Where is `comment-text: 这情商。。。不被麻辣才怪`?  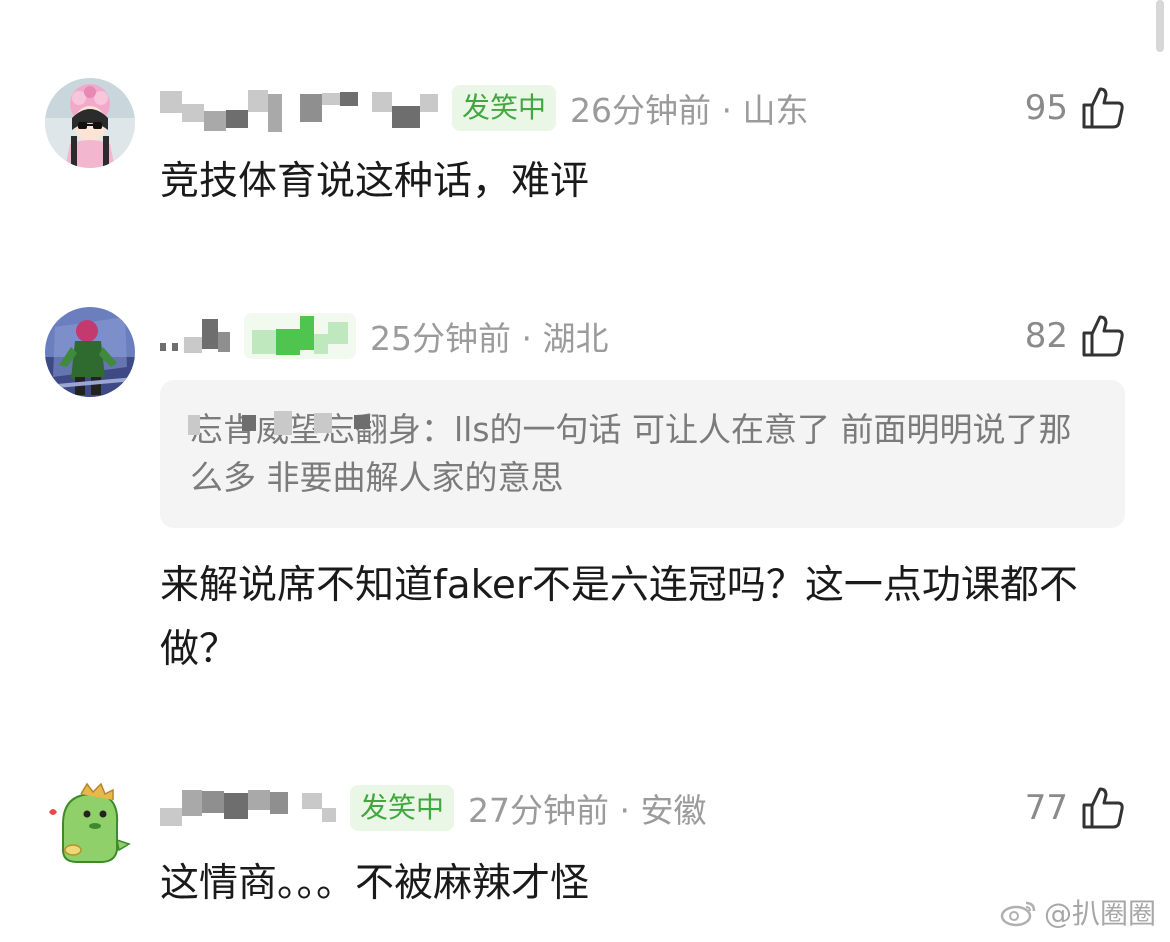 comment-text: 这情商。。。不被麻辣才怪 is located at coordinates (375, 883).